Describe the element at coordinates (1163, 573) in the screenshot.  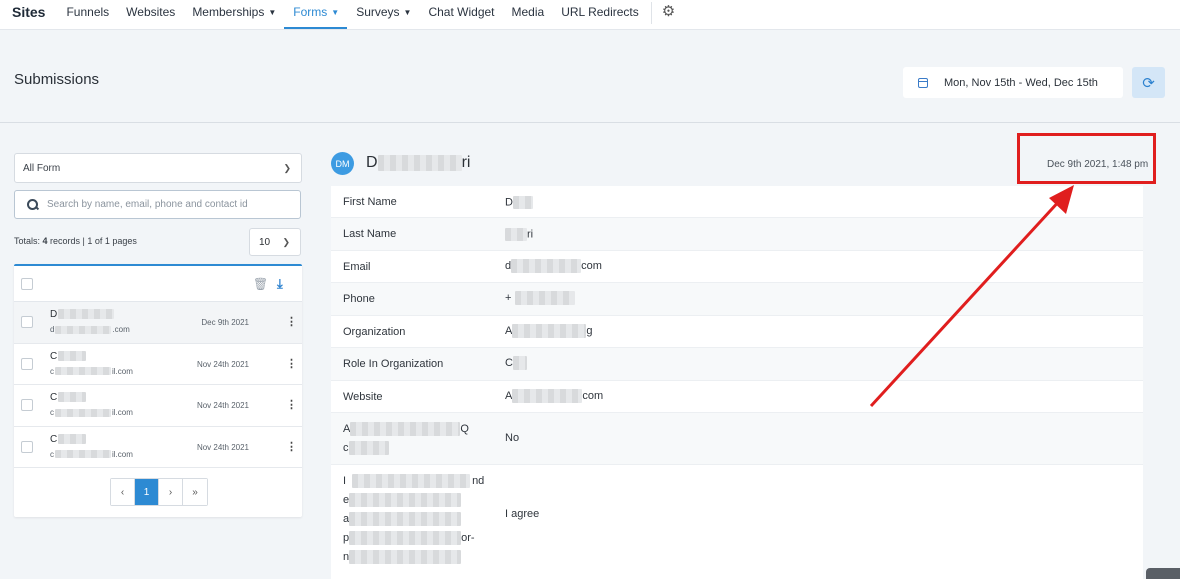
I see `scroll-tab` at that location.